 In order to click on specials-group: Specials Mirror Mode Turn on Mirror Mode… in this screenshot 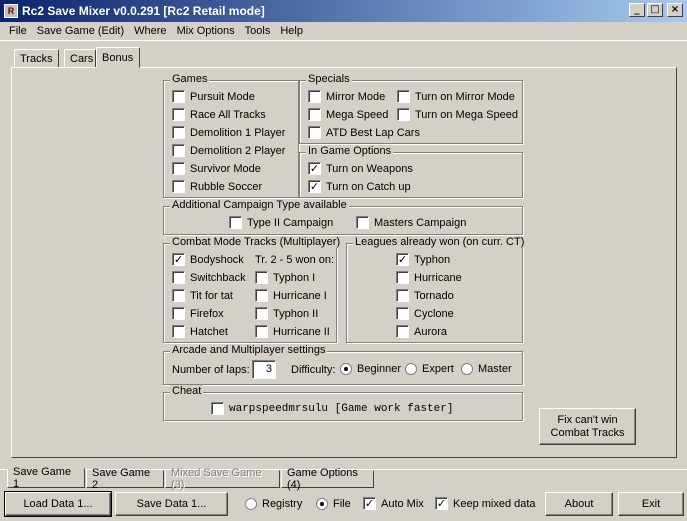, I will do `click(411, 108)`.